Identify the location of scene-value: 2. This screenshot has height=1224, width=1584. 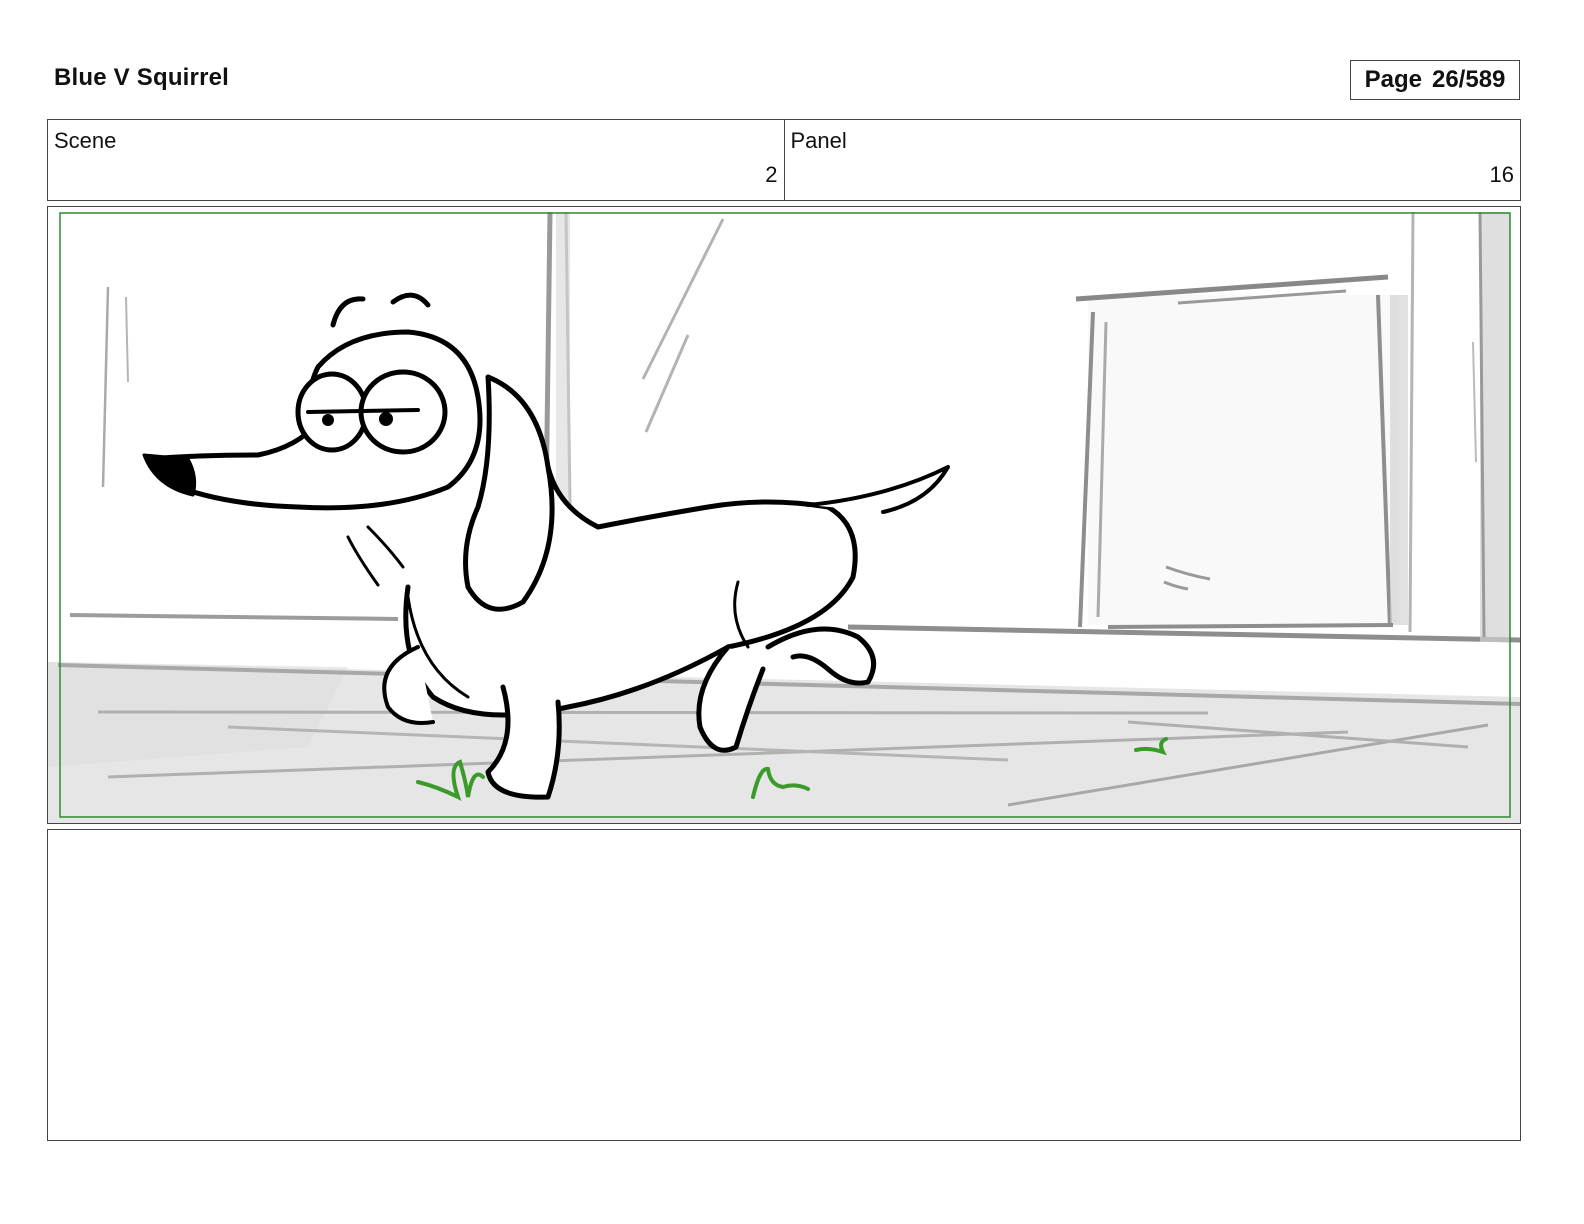
(771, 174).